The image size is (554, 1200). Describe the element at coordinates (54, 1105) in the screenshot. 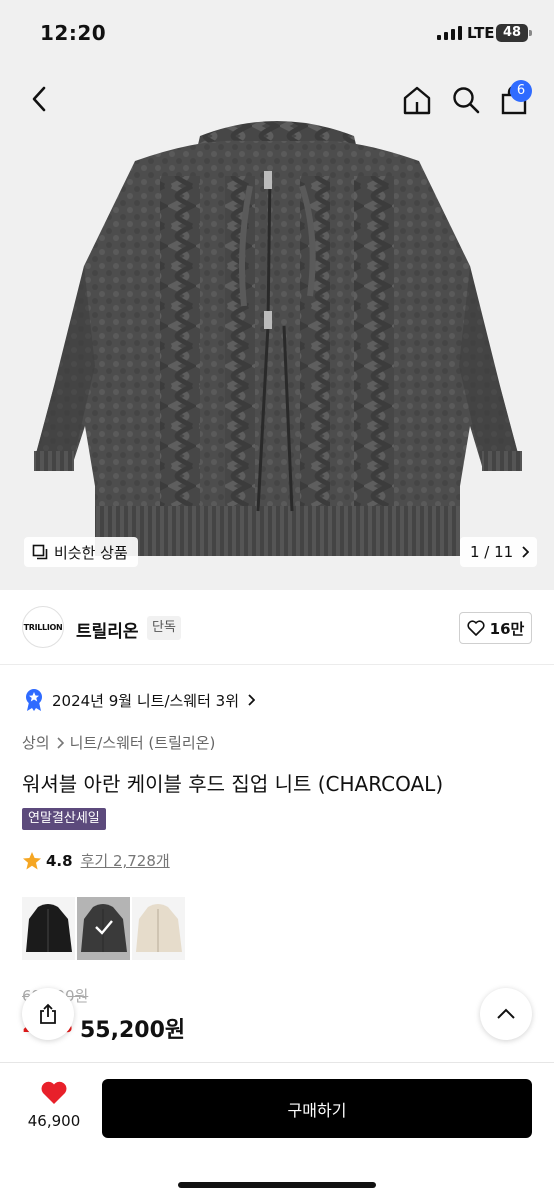

I see `wishlist-button: 46,900` at that location.